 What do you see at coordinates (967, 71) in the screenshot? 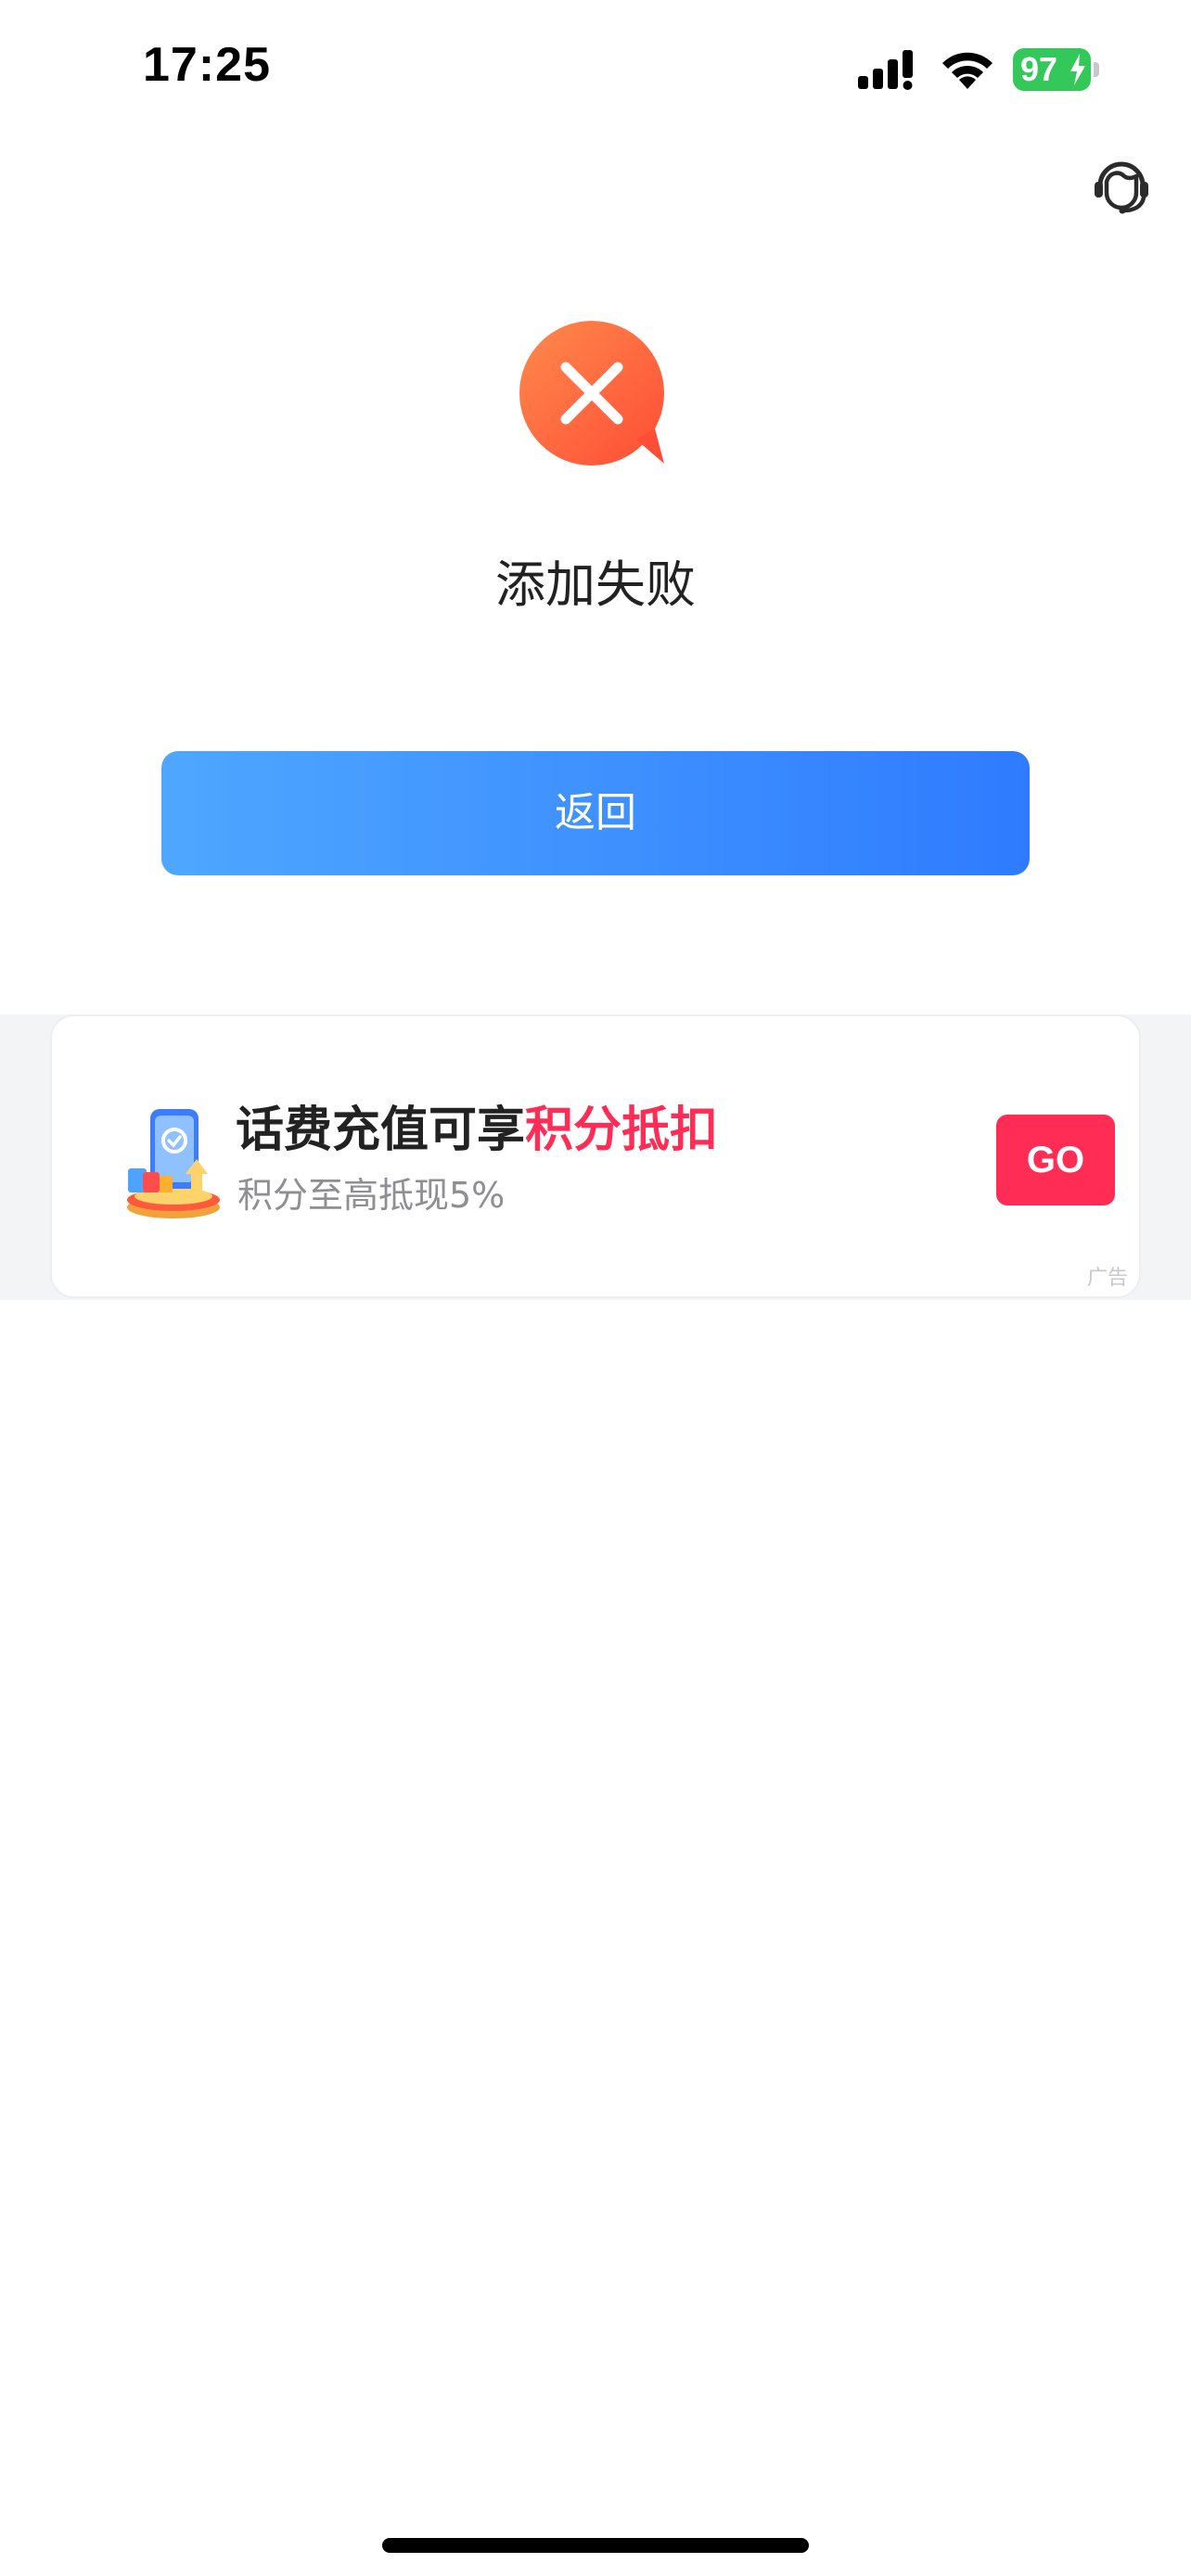
I see `wifi-icon` at bounding box center [967, 71].